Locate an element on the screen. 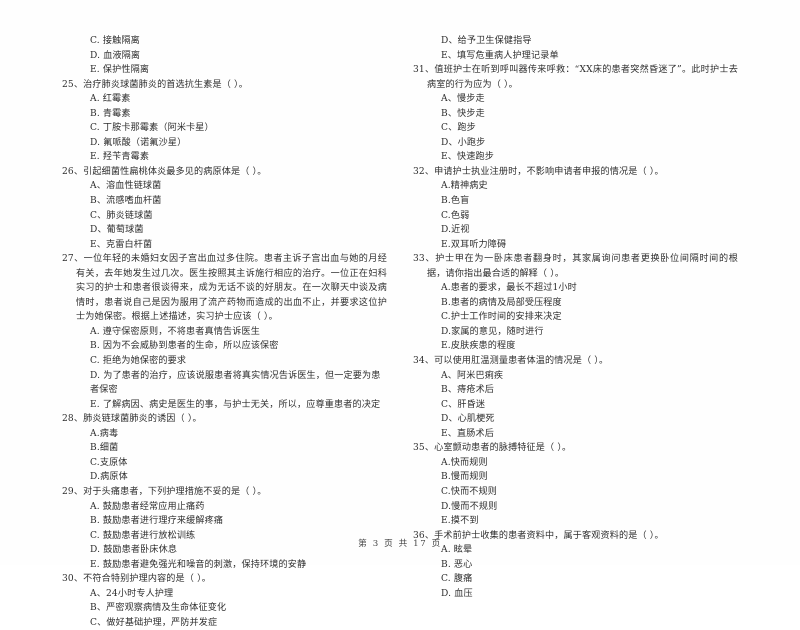  question-option: D.家属的意见，随时进行 is located at coordinates (492, 331).